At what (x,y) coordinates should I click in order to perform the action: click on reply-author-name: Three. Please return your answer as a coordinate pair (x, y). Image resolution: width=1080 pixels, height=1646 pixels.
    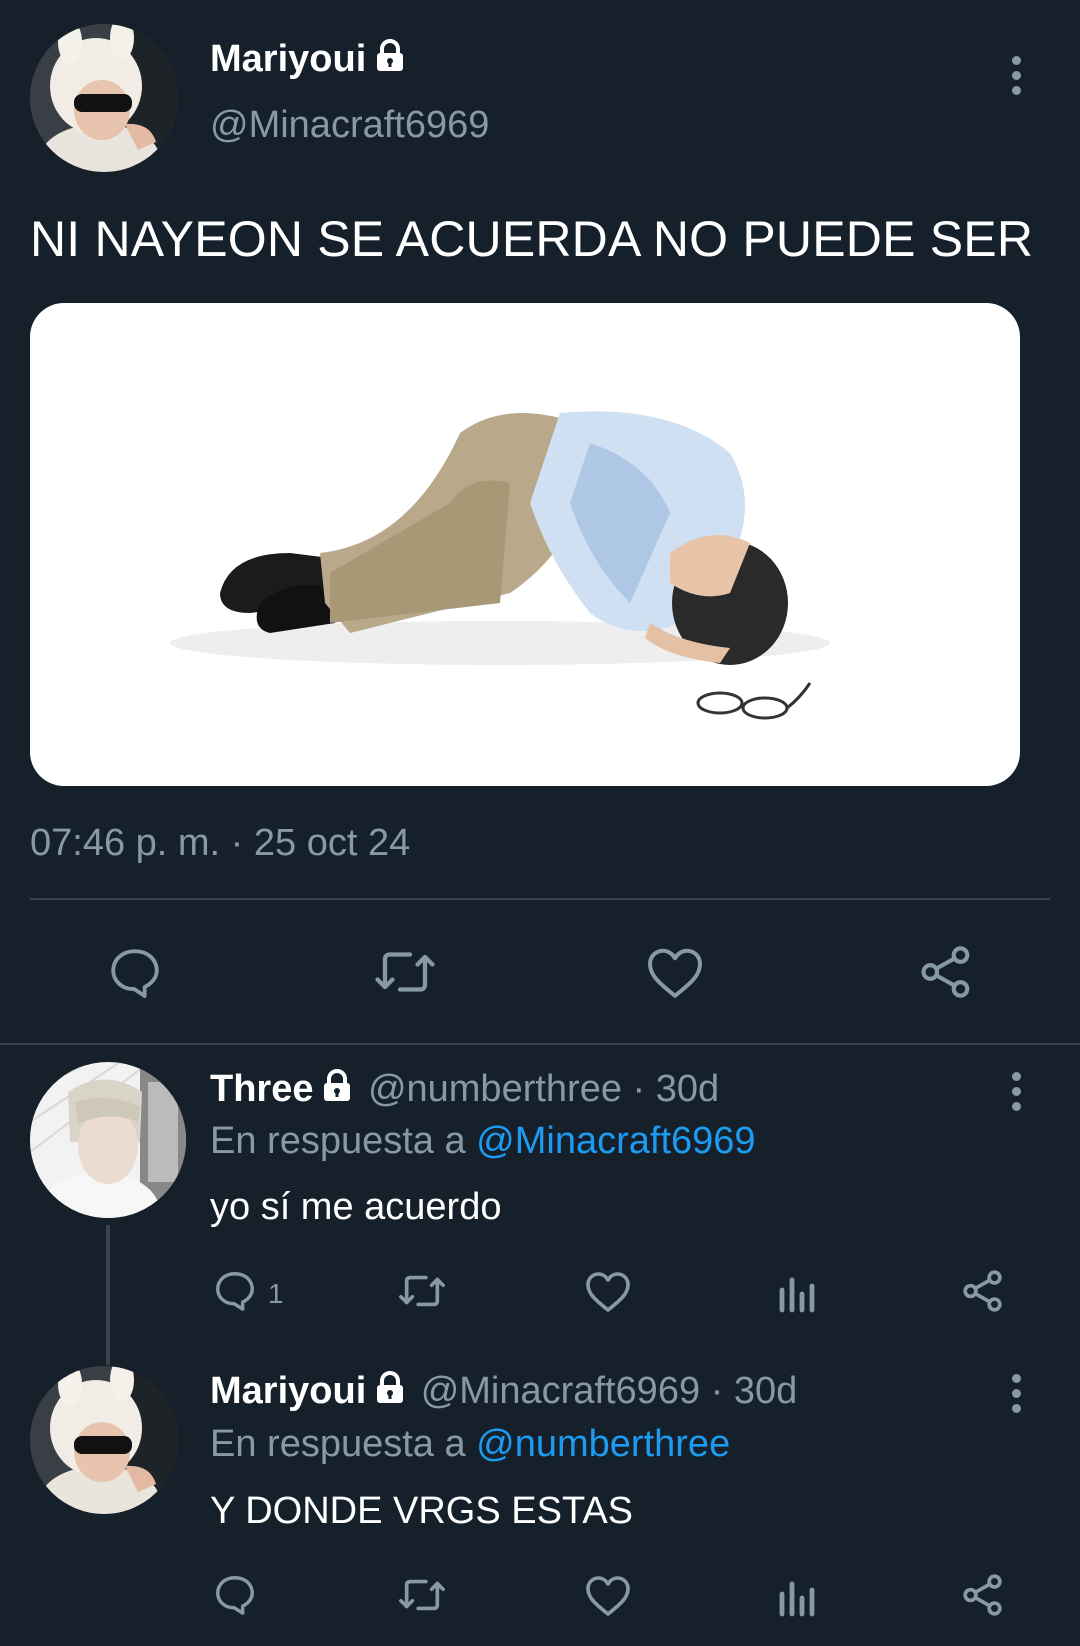
    Looking at the image, I should click on (261, 1089).